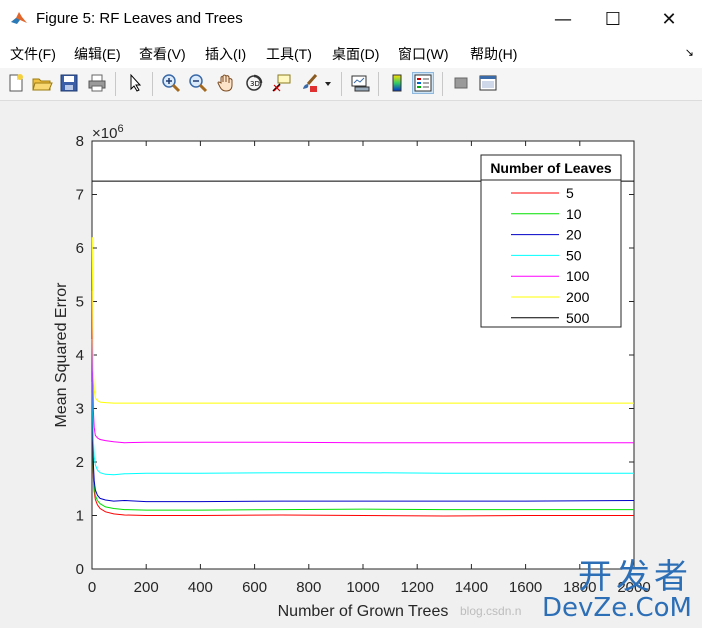 This screenshot has height=628, width=702. I want to click on y-tick-label: 1, so click(80, 516).